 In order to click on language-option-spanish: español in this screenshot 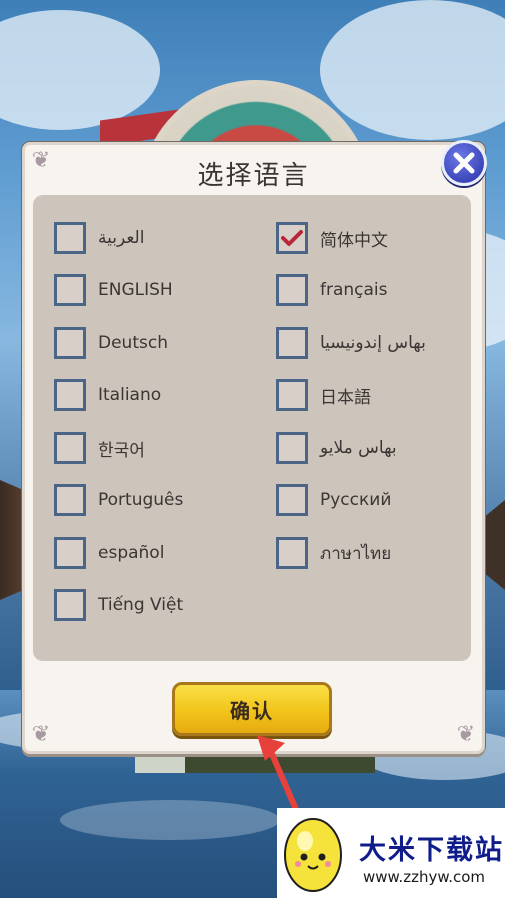, I will do `click(109, 553)`.